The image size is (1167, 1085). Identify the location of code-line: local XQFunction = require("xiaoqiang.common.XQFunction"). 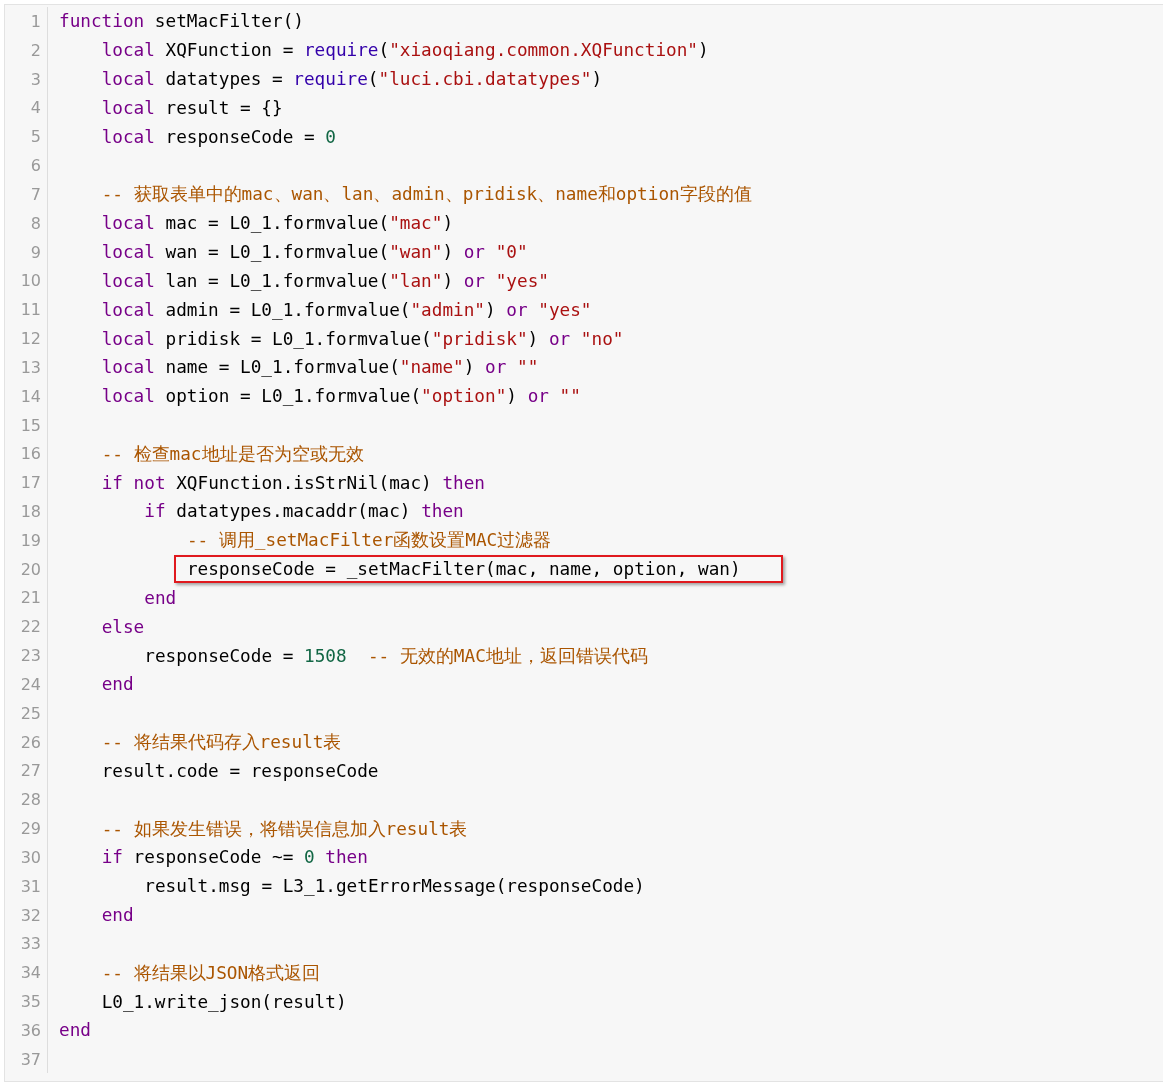
(405, 50).